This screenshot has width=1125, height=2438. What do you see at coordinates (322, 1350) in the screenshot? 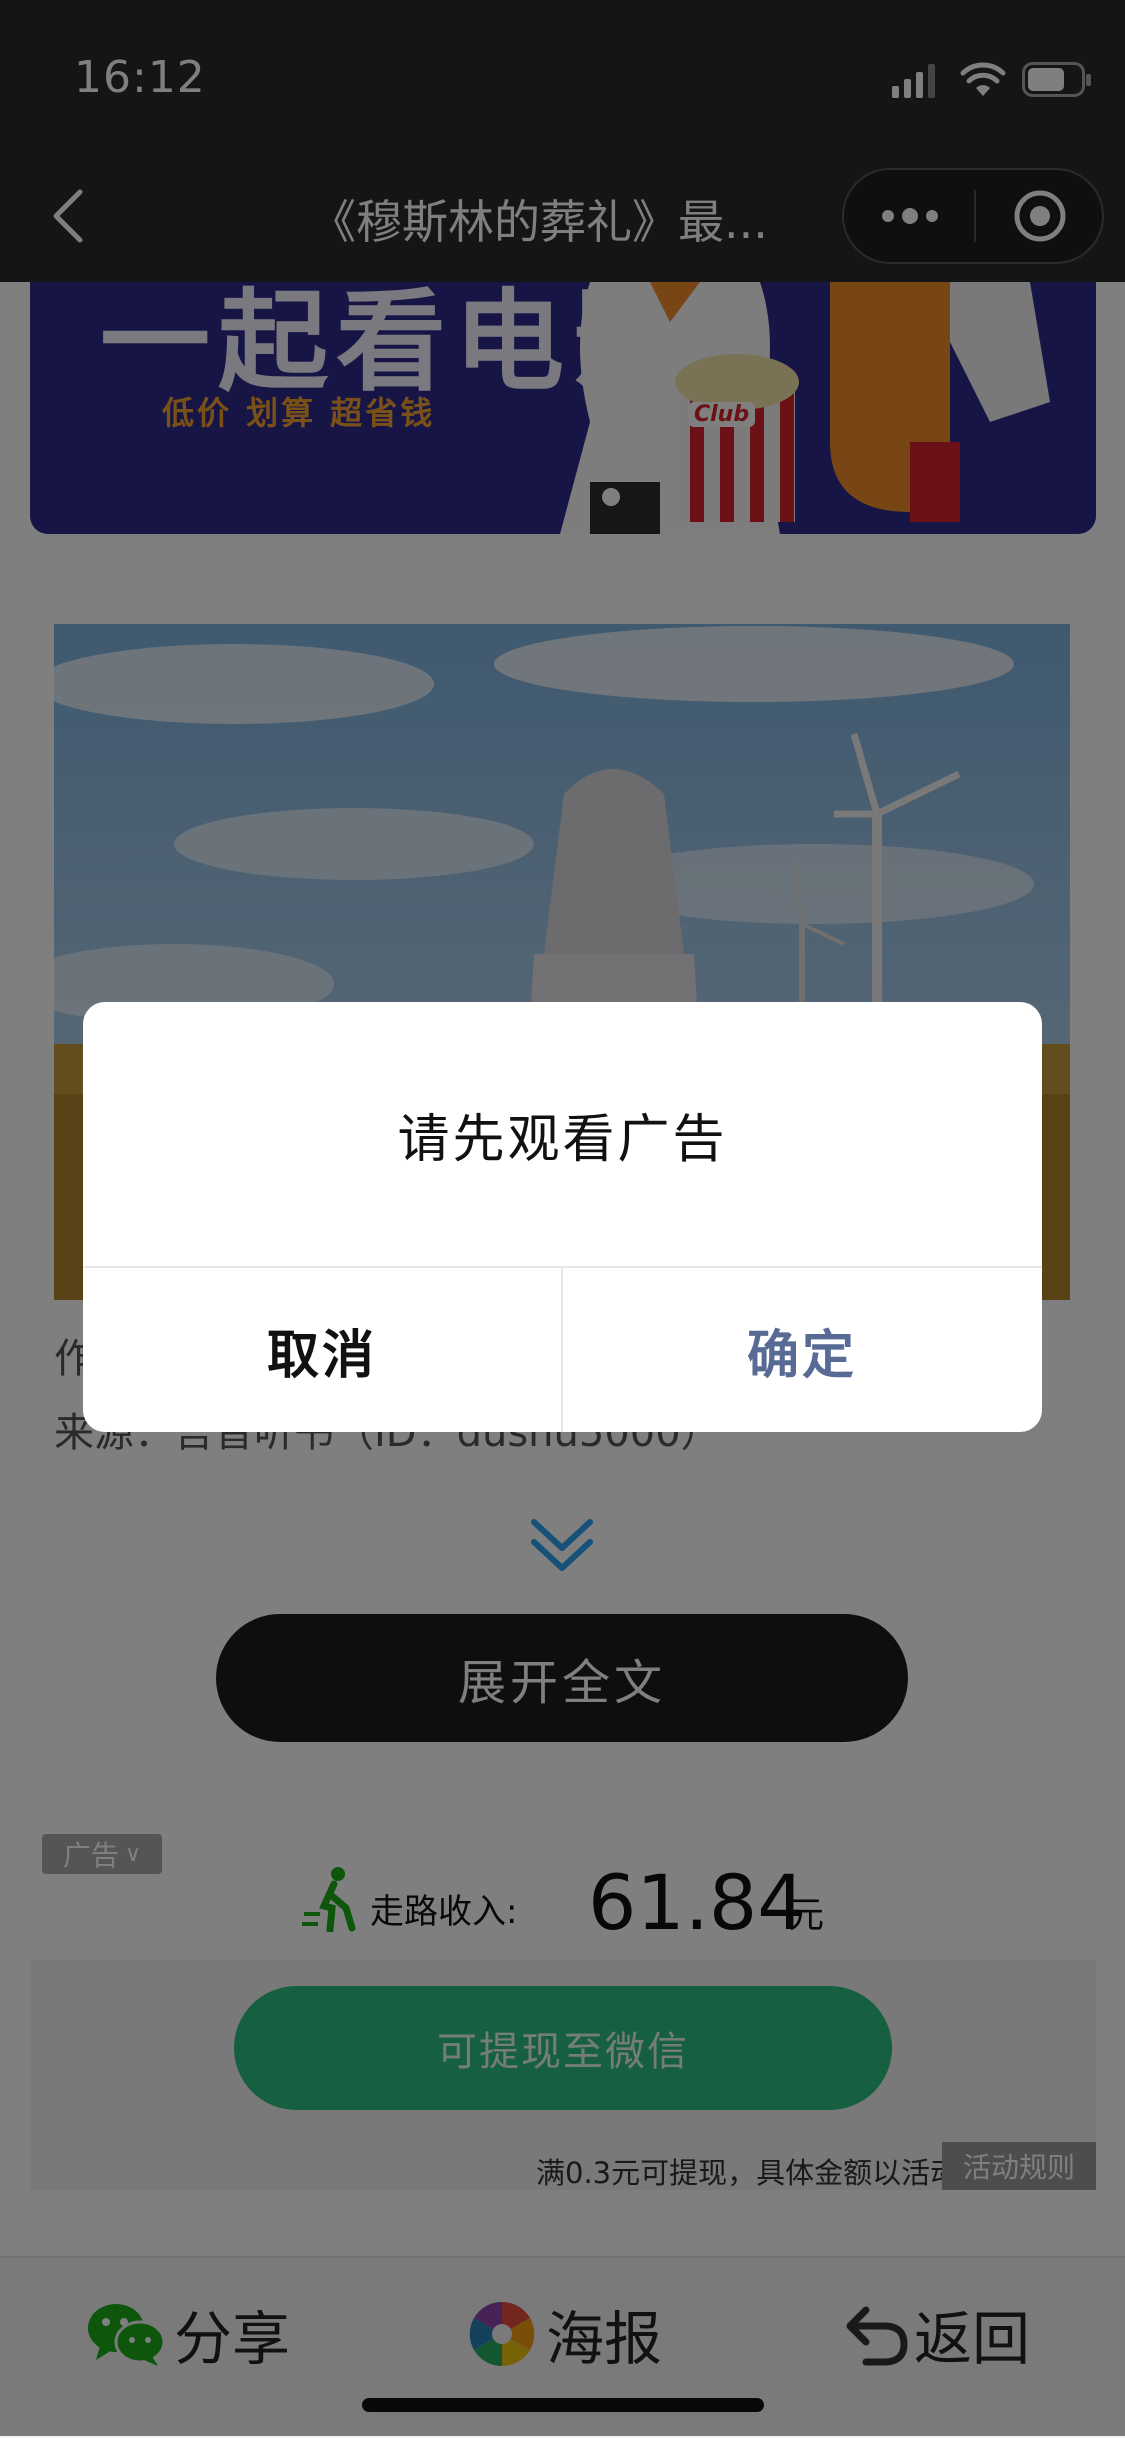
I see `cancel-button: 取消` at bounding box center [322, 1350].